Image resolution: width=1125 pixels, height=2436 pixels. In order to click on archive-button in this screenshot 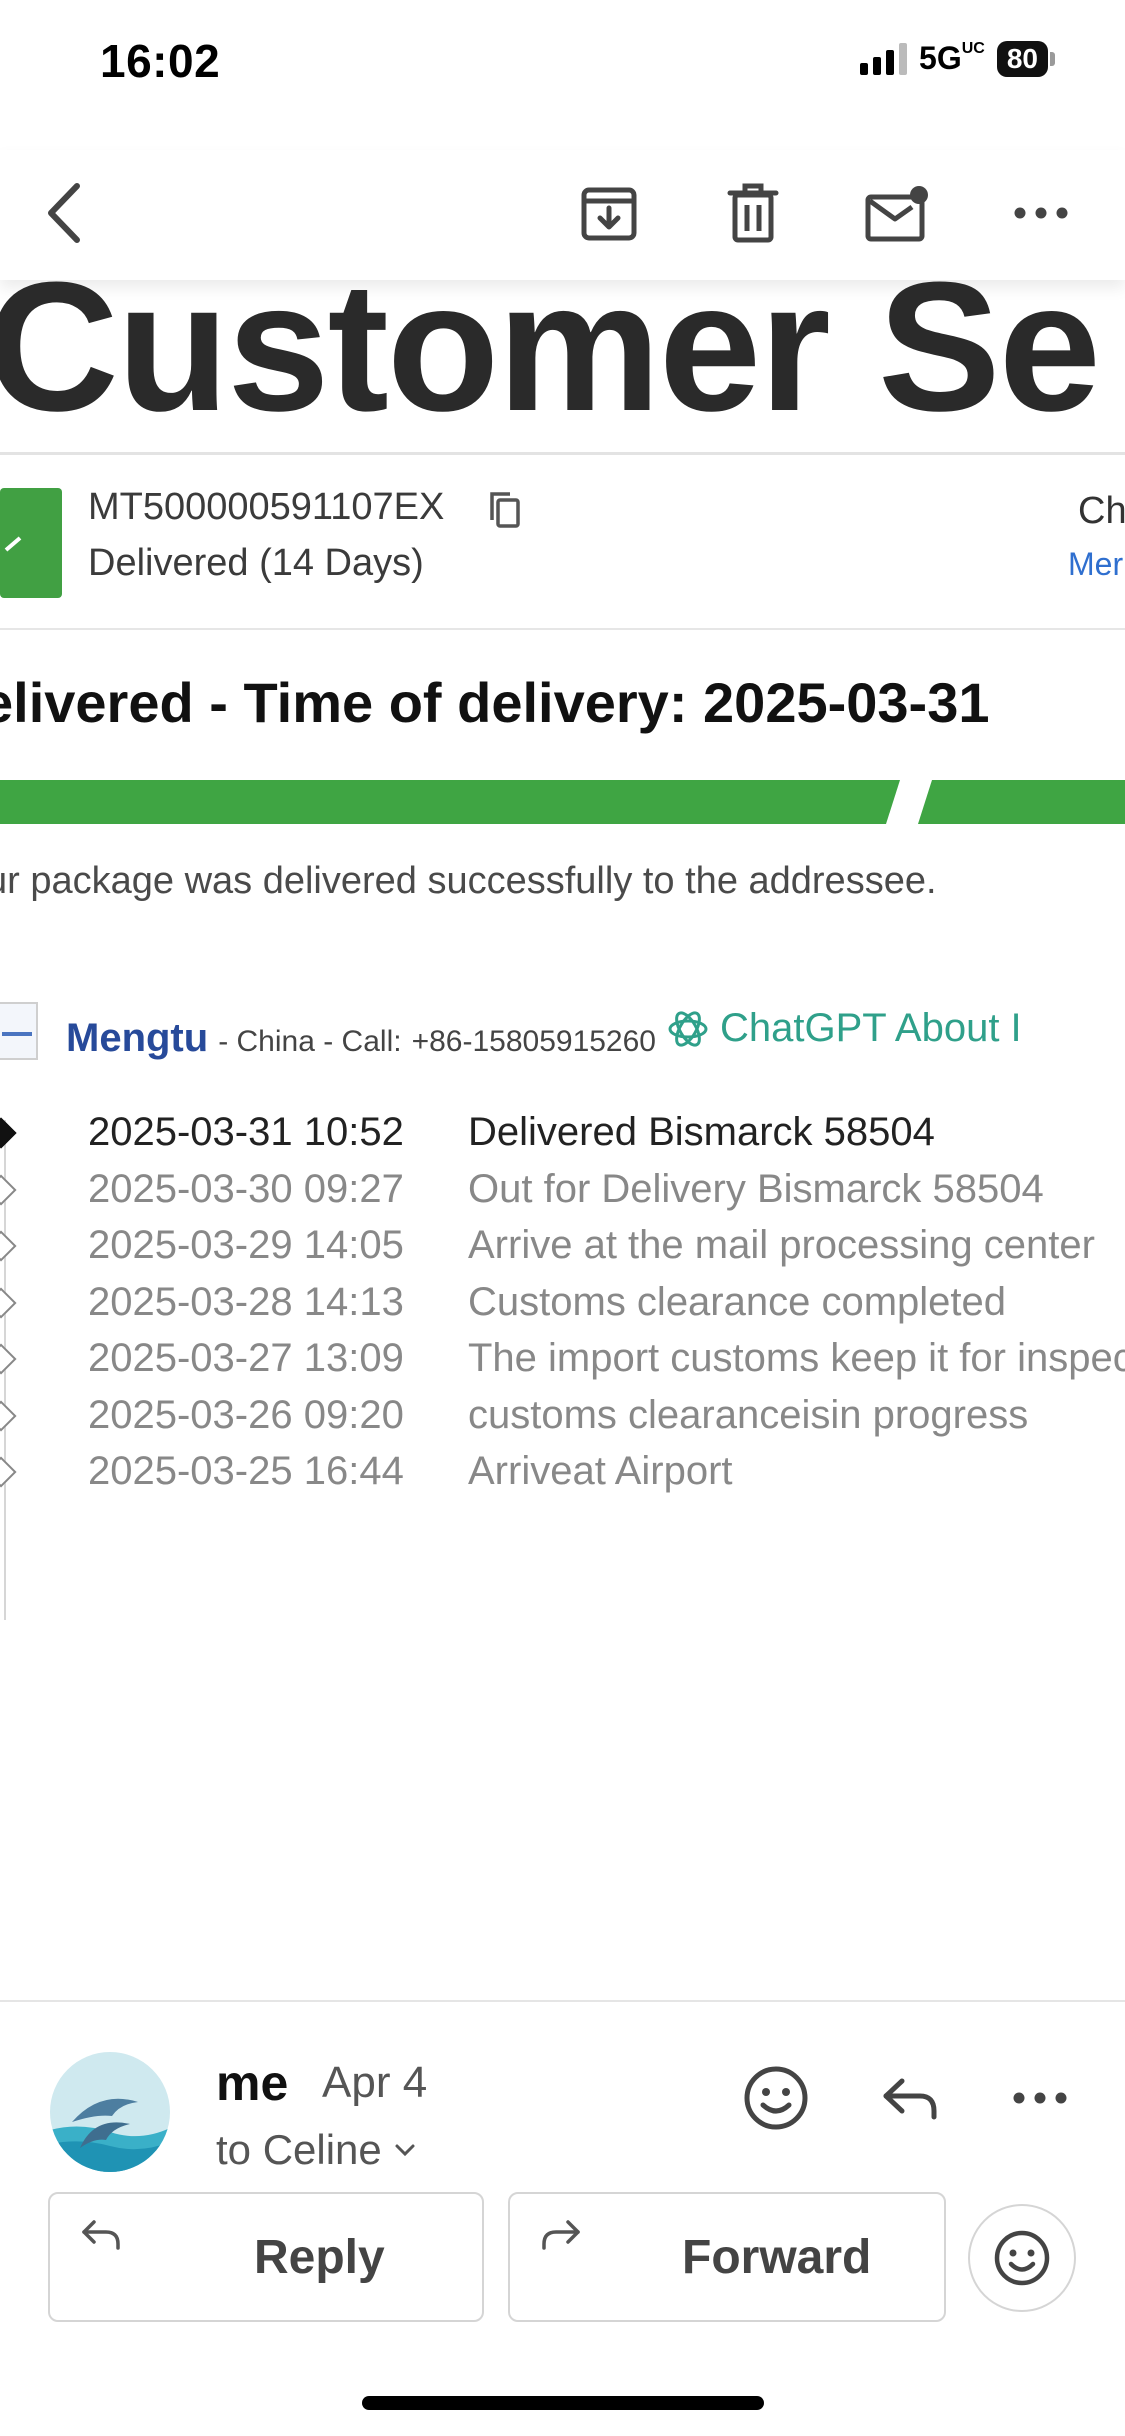, I will do `click(609, 213)`.